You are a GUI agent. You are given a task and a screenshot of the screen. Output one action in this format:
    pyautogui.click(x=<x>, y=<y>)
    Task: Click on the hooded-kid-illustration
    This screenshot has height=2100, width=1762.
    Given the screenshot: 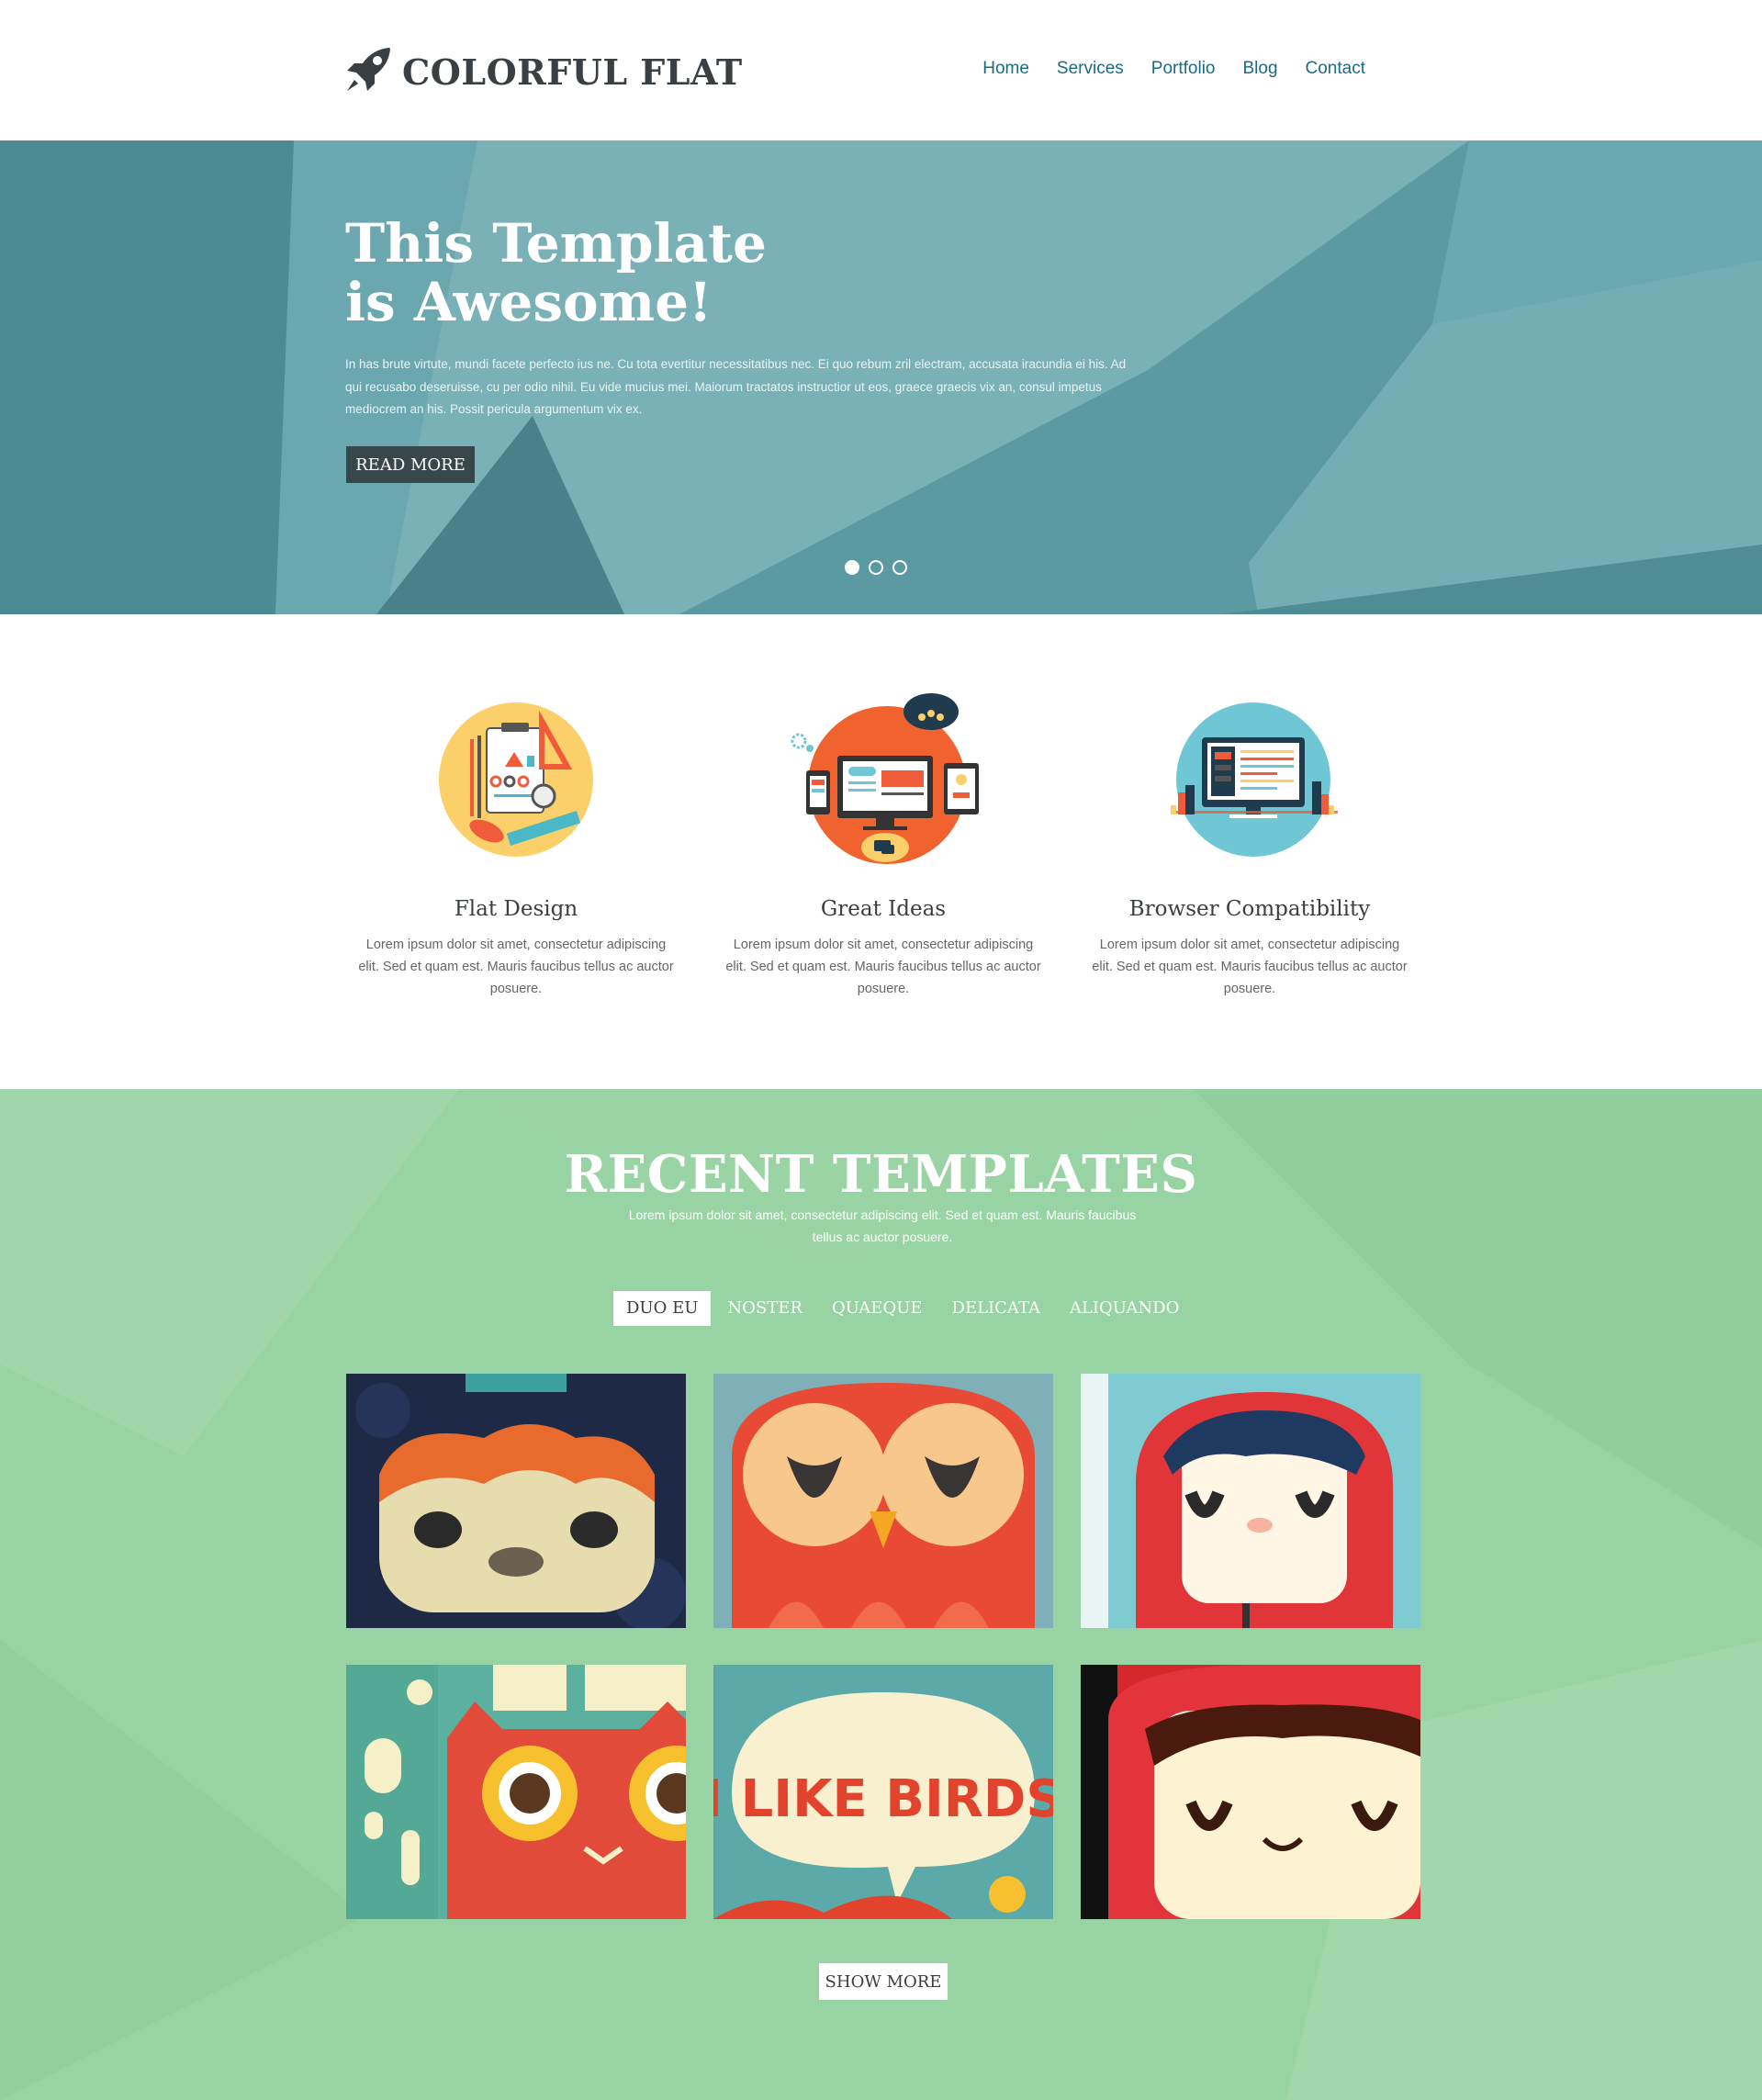 What is the action you would take?
    pyautogui.click(x=1250, y=1501)
    